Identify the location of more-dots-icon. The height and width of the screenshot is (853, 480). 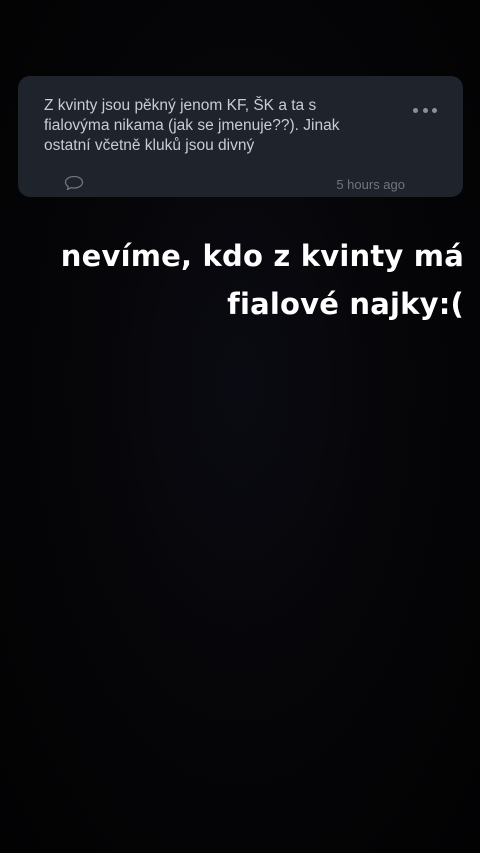
(425, 110).